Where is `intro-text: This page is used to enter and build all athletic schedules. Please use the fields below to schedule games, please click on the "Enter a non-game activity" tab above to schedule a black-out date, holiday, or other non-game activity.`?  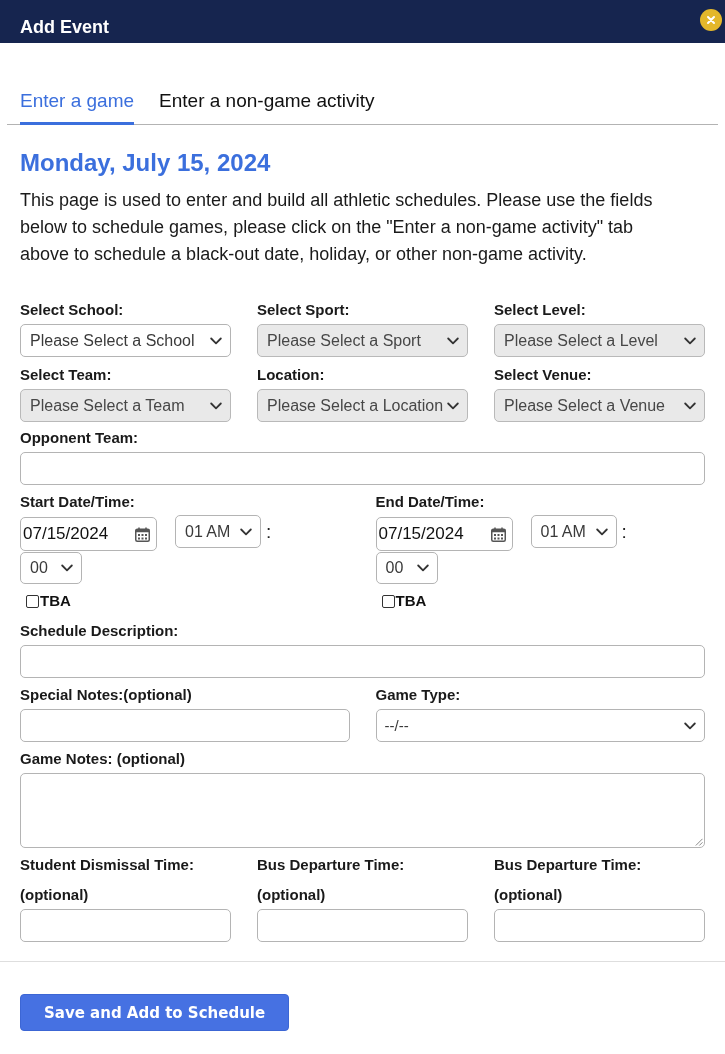 intro-text: This page is used to enter and build all athletic schedules. Please use the fields below to schedule games, please click on the "Enter a non-game activity" tab above to schedule a black-out date, holiday, or other non-game activity. is located at coordinates (337, 227).